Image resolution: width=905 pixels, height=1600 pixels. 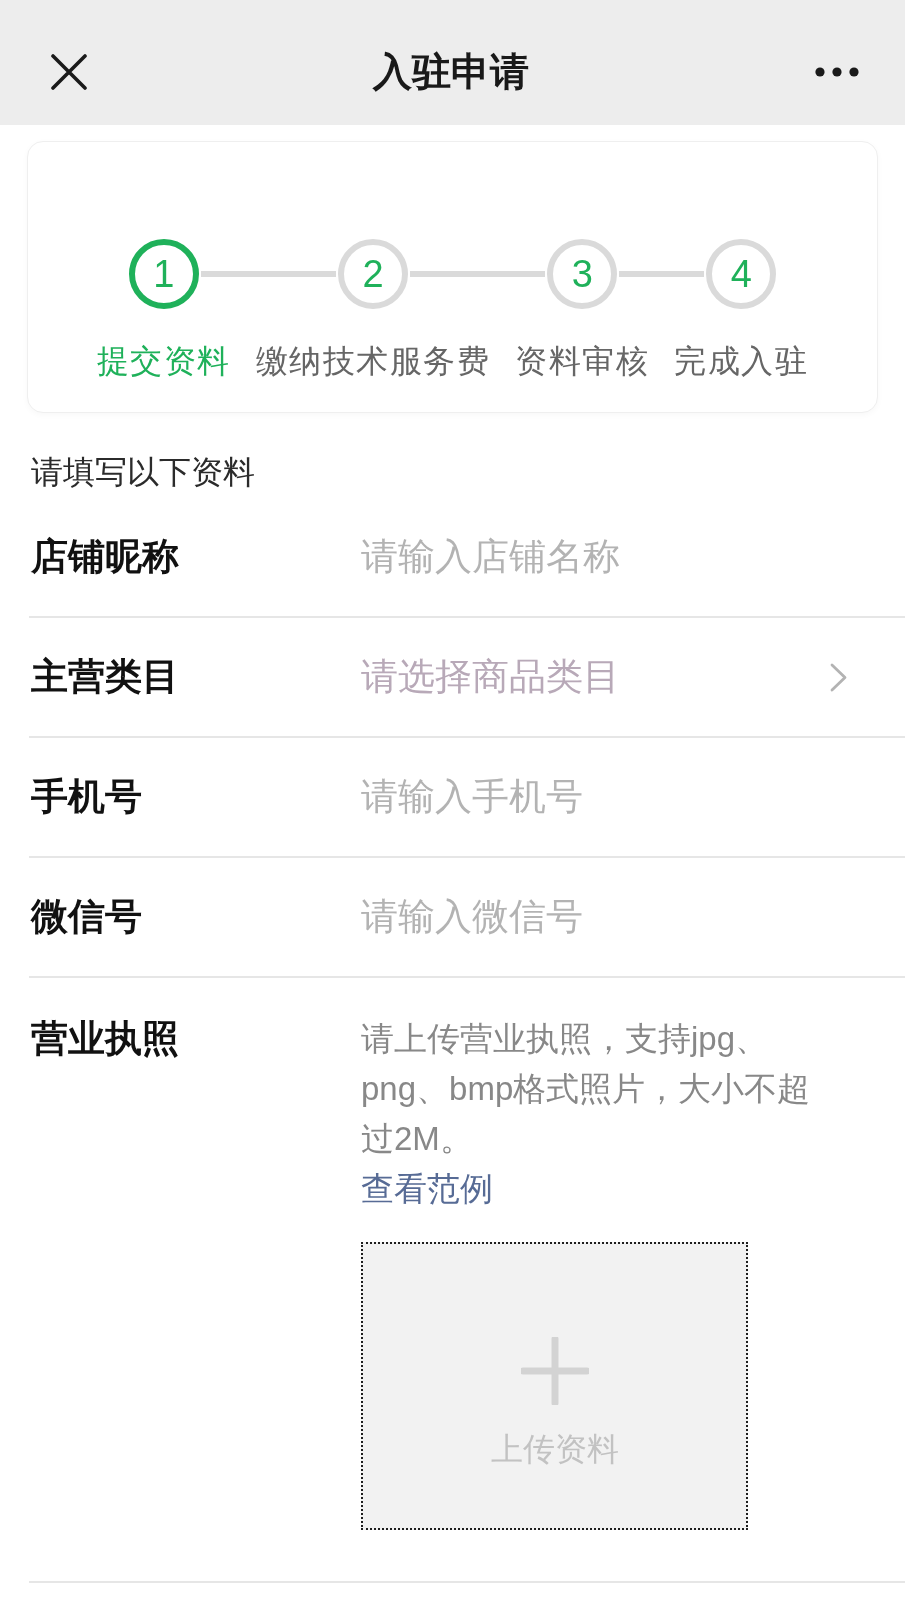 I want to click on more-icon, so click(x=837, y=71).